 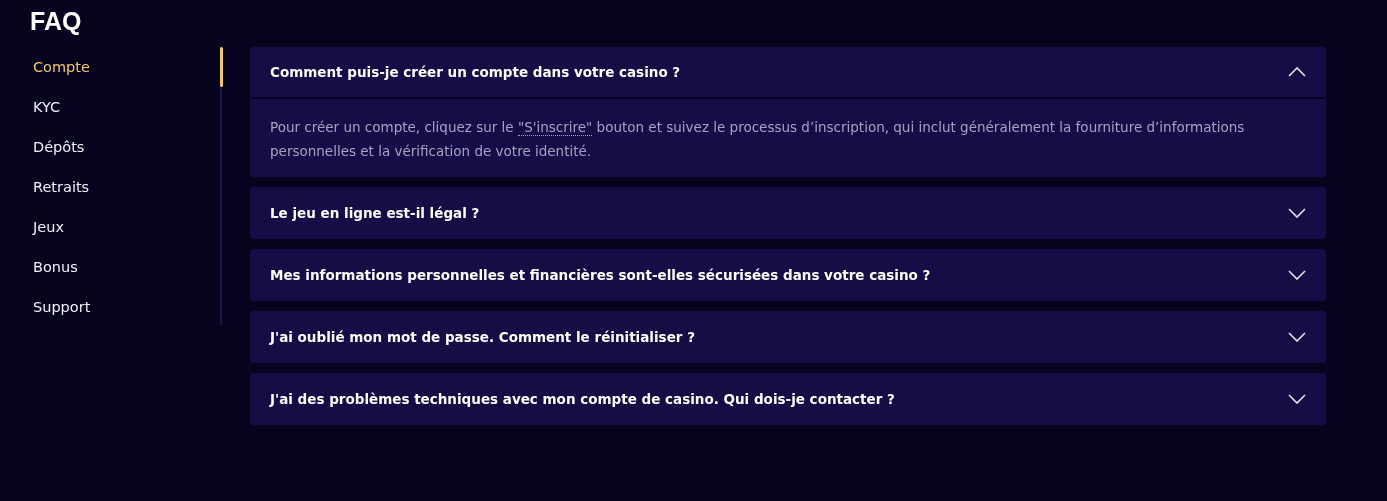 I want to click on faq-question: Comment puis-je créer un compte dans votre casino ?, so click(x=788, y=73).